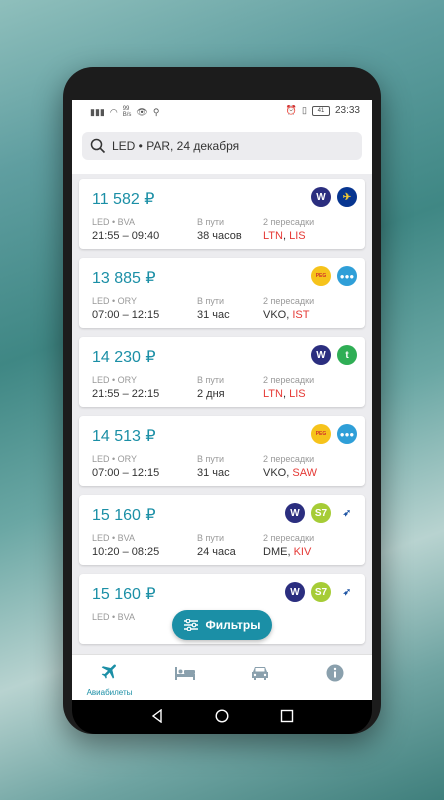 Image resolution: width=444 pixels, height=800 pixels. I want to click on transavia-logo-icon: t, so click(347, 355).